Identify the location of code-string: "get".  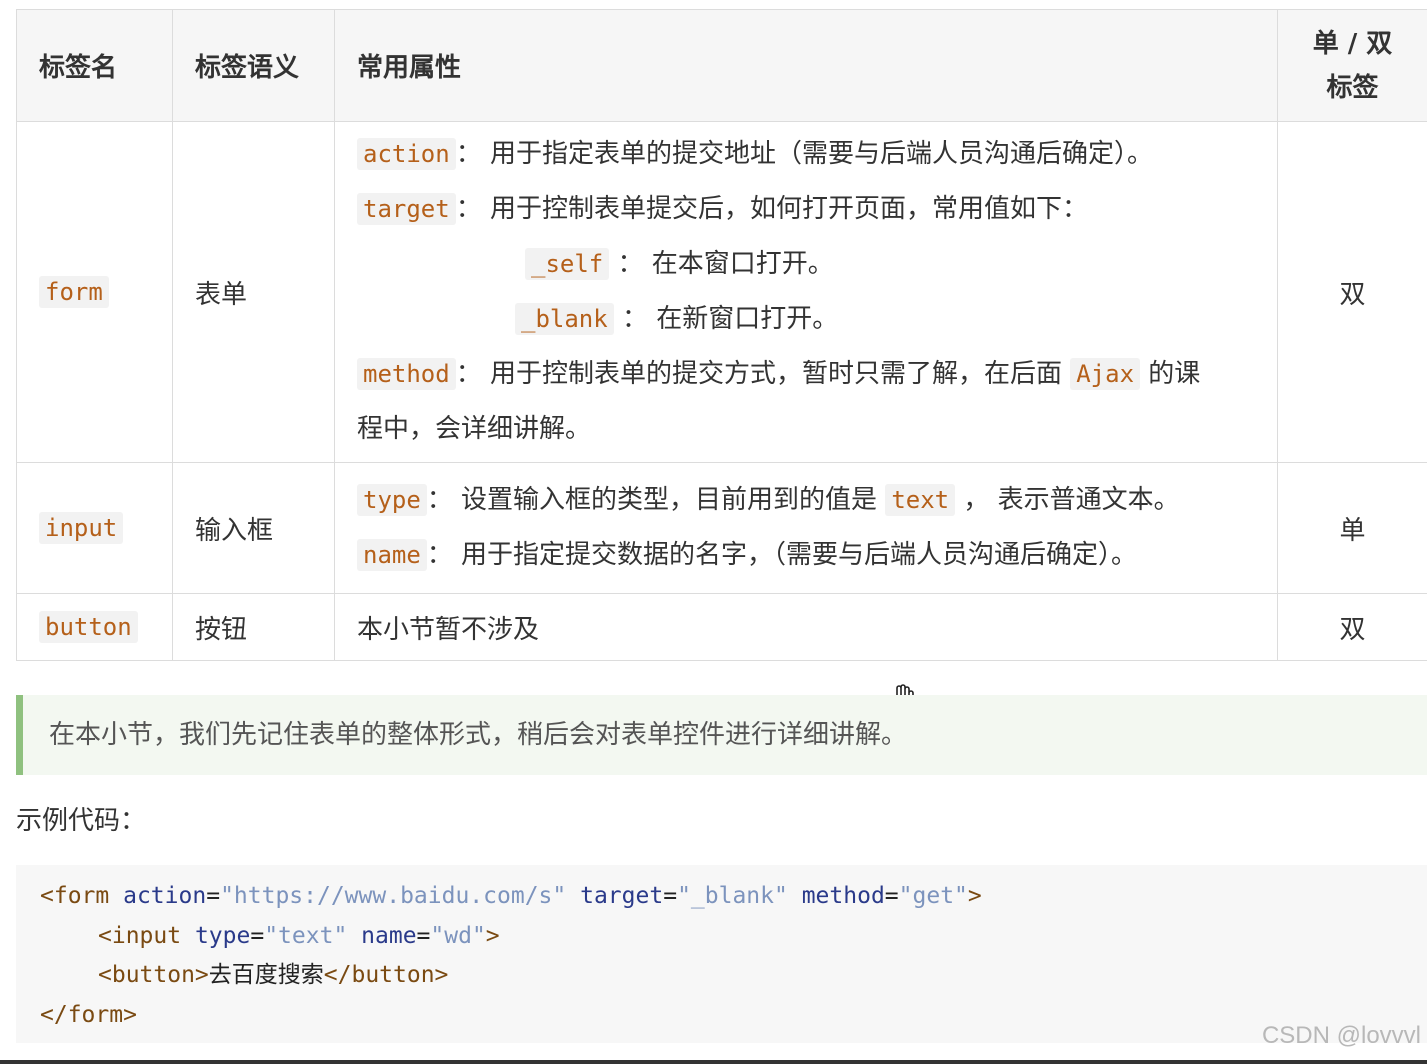
(933, 896).